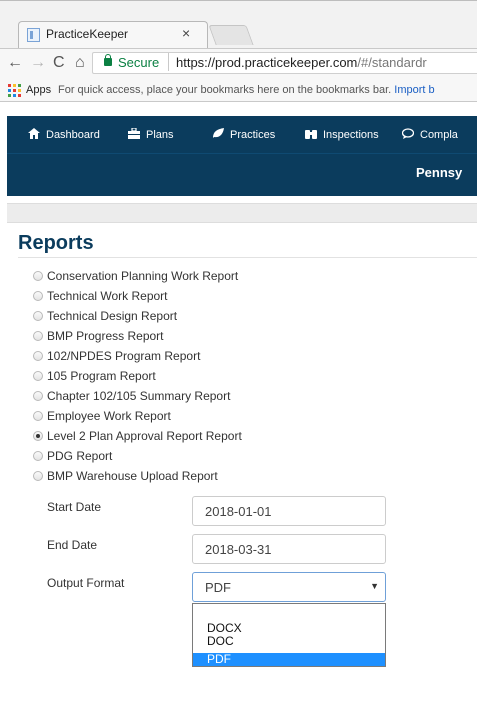 The image size is (477, 702). Describe the element at coordinates (38, 63) in the screenshot. I see `forward-arrow-icon: →` at that location.